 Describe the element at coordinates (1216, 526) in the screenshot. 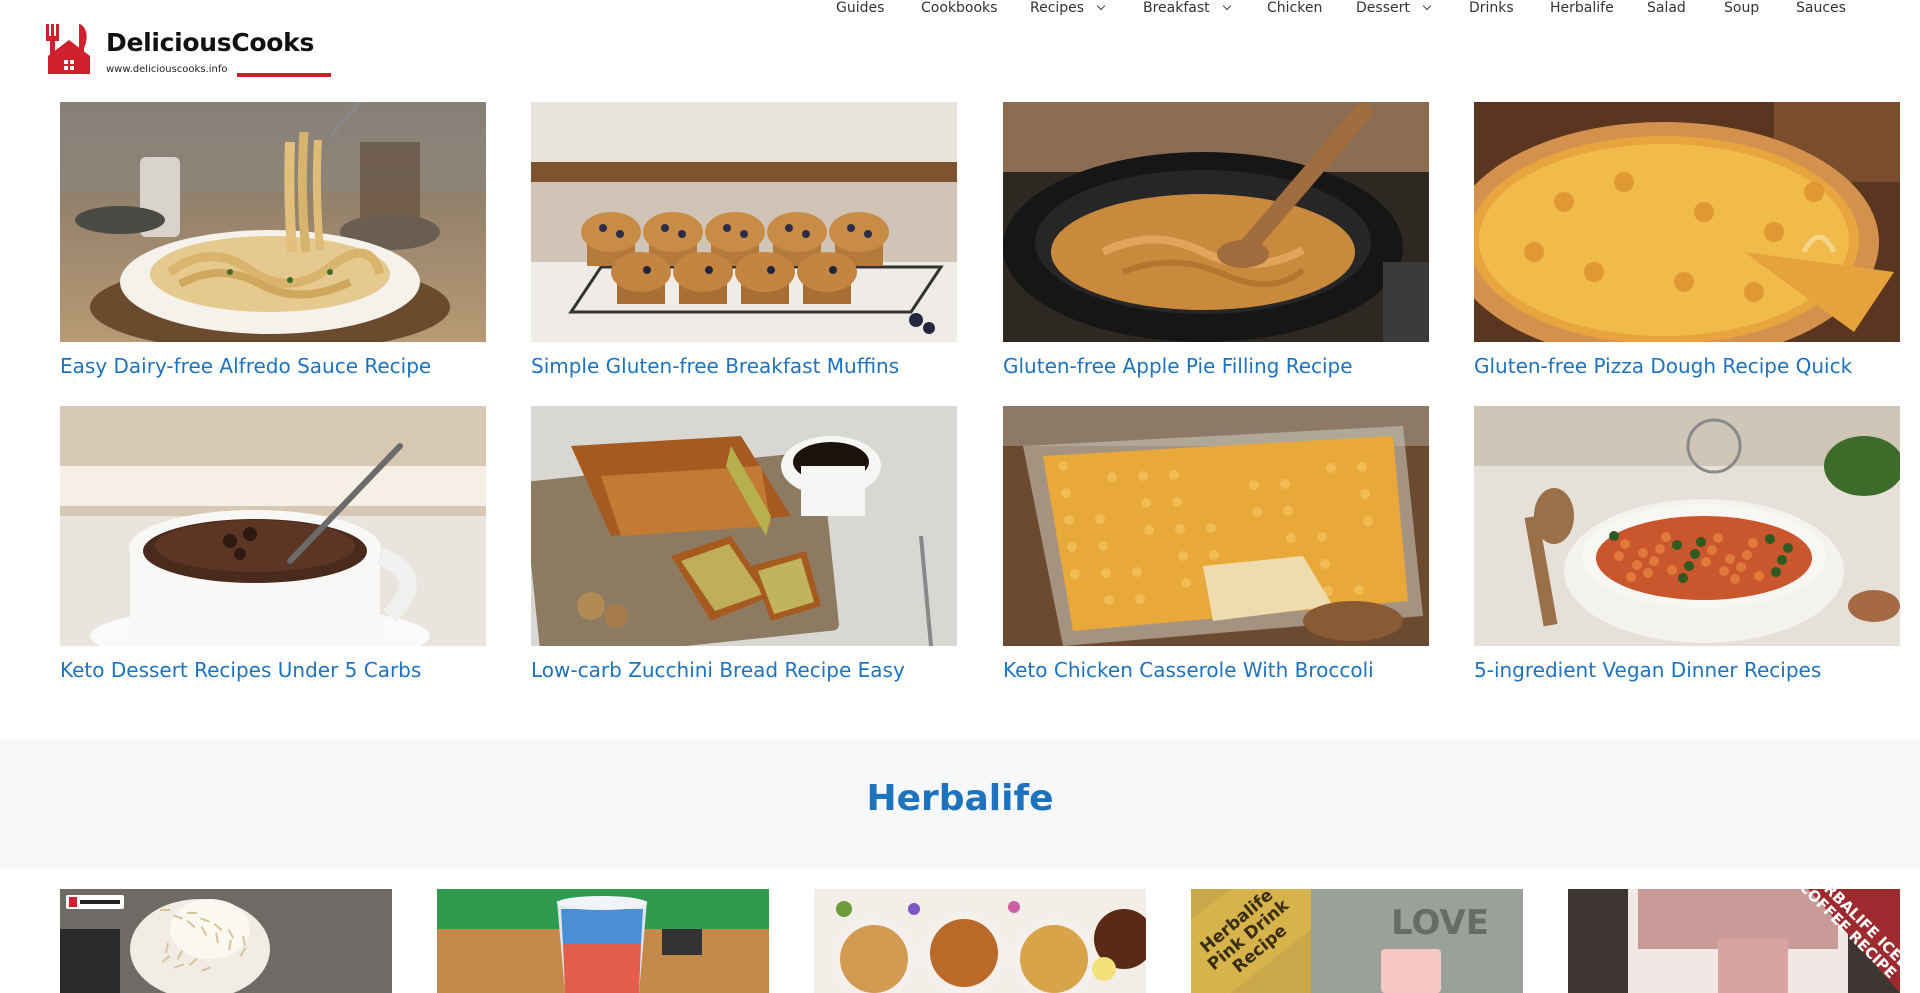

I see `recipe-image-cheesy-casserole` at that location.